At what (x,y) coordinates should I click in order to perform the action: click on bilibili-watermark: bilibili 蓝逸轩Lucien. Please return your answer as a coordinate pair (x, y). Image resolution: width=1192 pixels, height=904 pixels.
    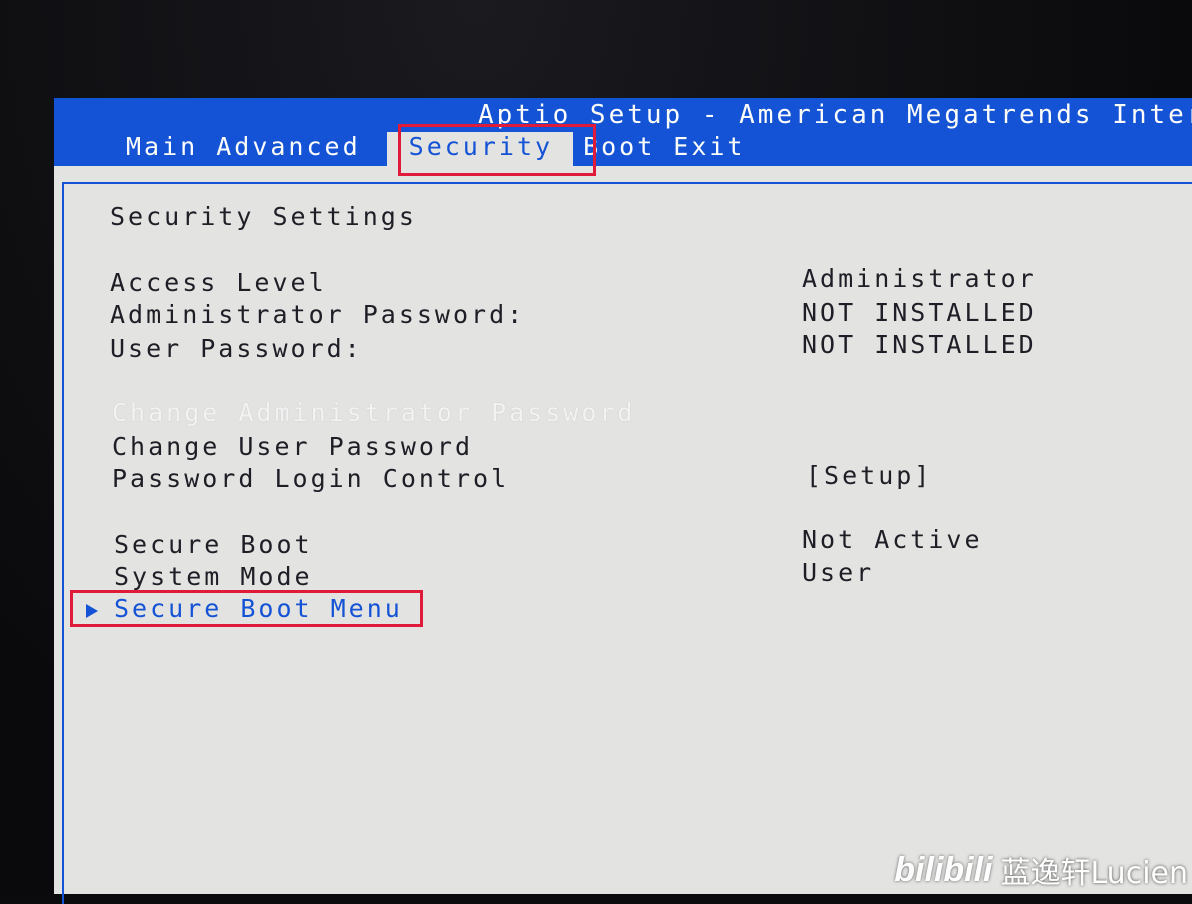
    Looking at the image, I should click on (1041, 870).